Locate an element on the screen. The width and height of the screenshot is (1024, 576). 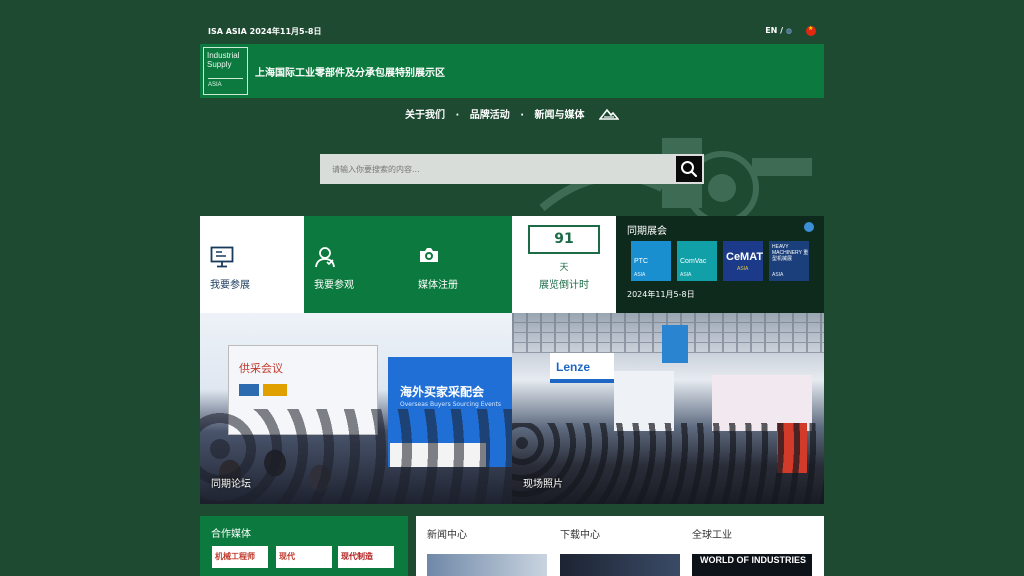
info-panel: 新闻中心 下载中心 全球工业 WORLD OF INDUSTRIES is located at coordinates (620, 546).